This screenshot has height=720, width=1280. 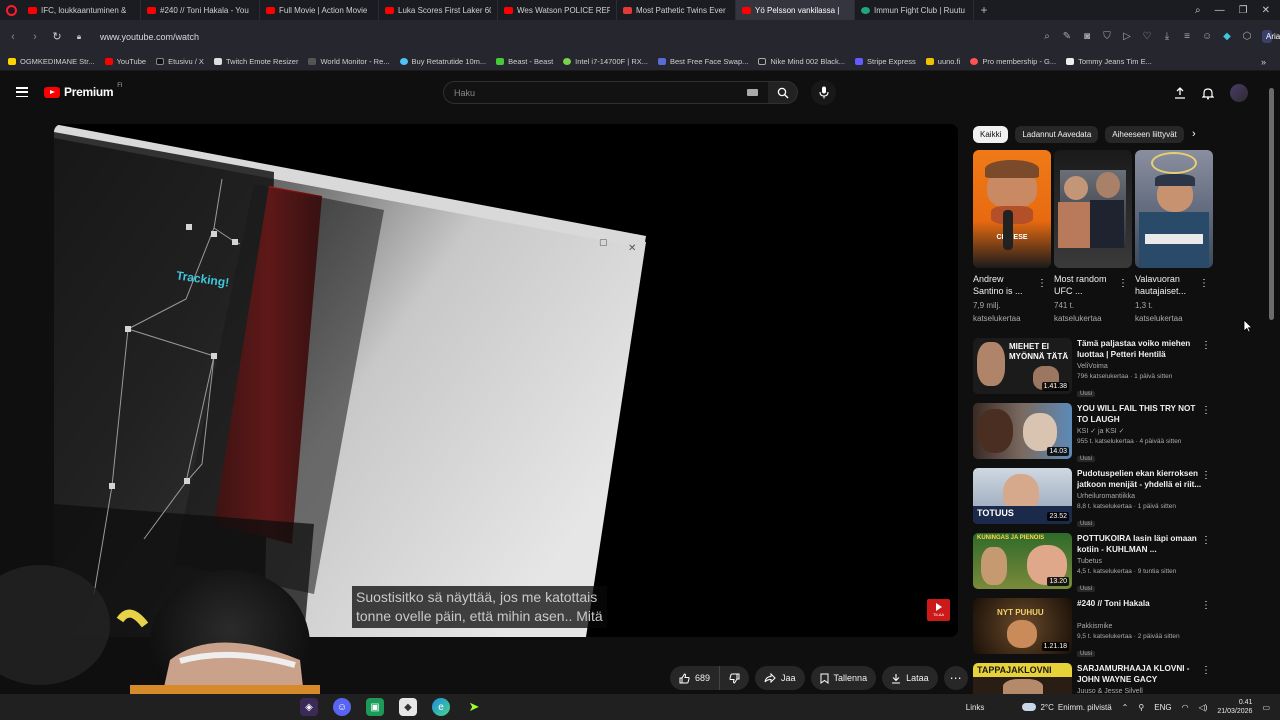 What do you see at coordinates (1227, 36) in the screenshot?
I see `extension-icon: ◆` at bounding box center [1227, 36].